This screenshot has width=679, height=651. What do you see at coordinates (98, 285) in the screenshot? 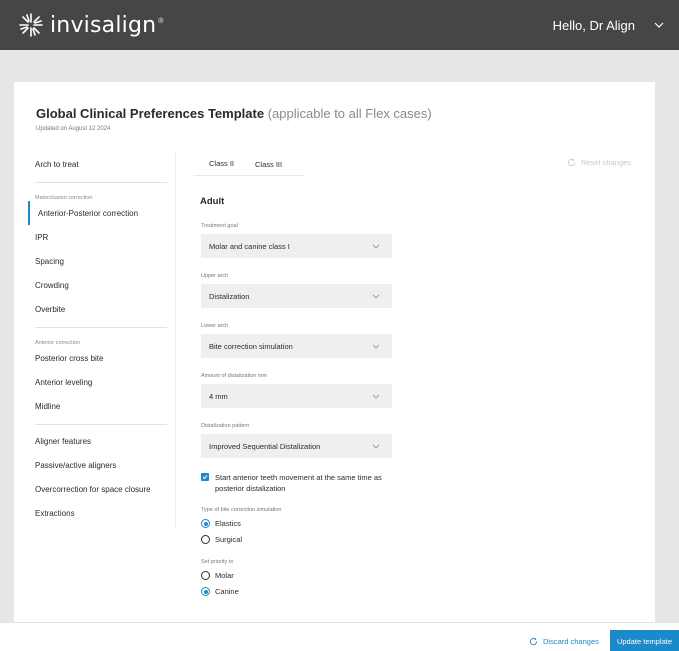
I see `sidebar-item-crowding: Crowding` at bounding box center [98, 285].